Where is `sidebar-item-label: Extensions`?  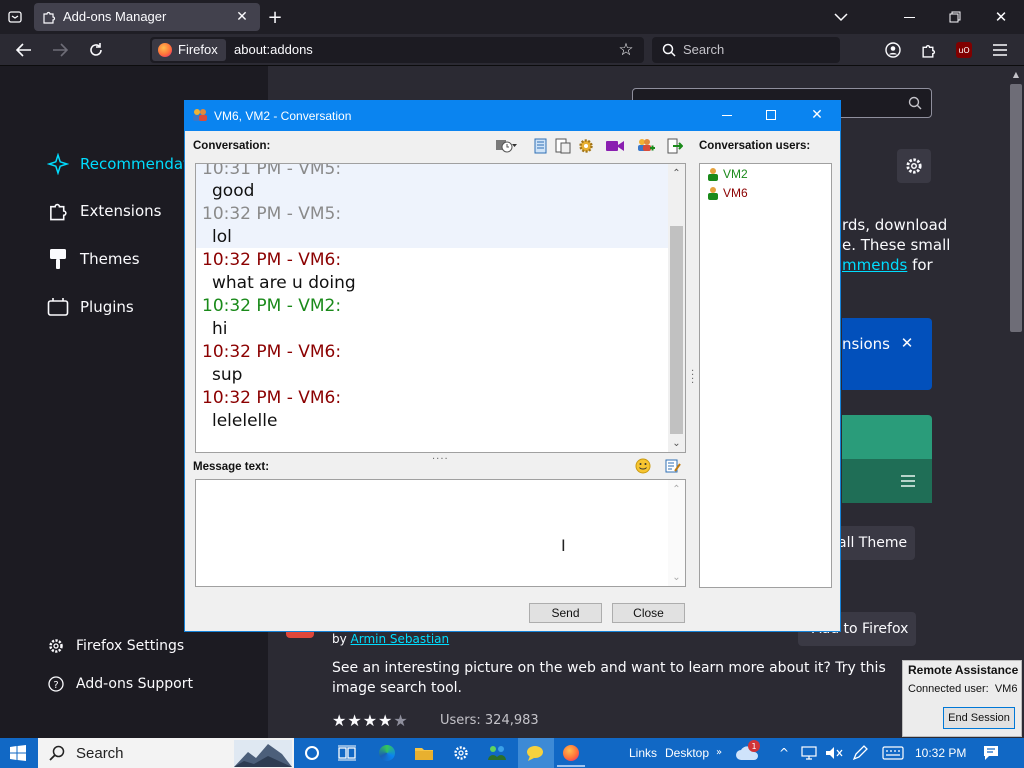
sidebar-item-label: Extensions is located at coordinates (121, 211).